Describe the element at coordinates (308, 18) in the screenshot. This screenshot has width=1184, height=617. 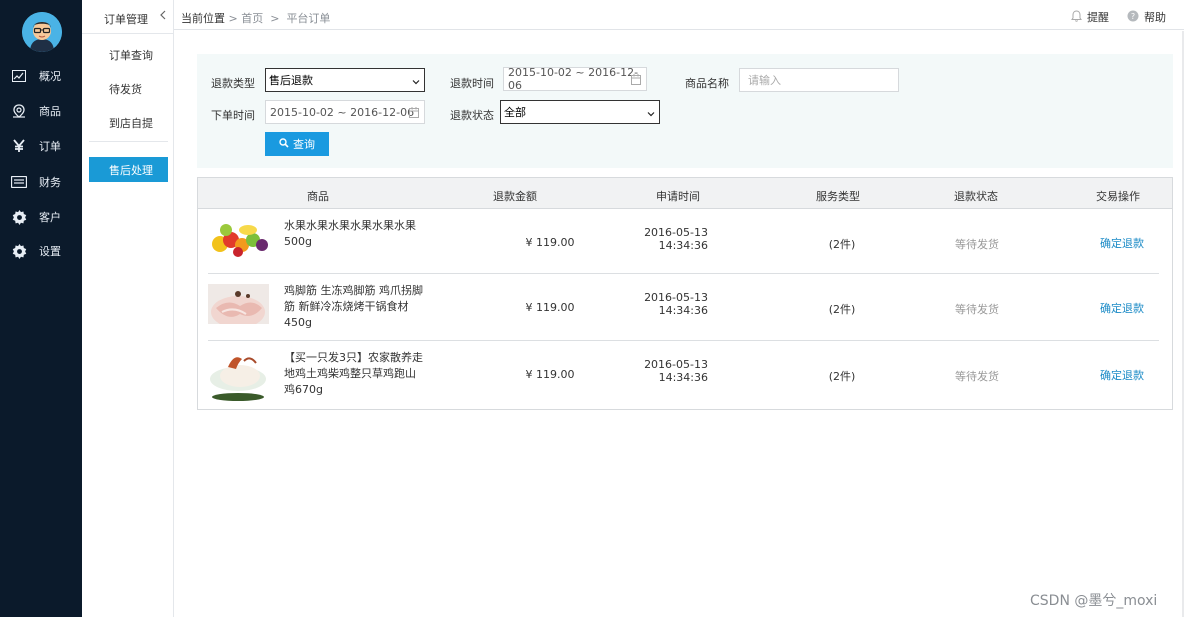
I see `breadcrumb-current: 平台订单` at that location.